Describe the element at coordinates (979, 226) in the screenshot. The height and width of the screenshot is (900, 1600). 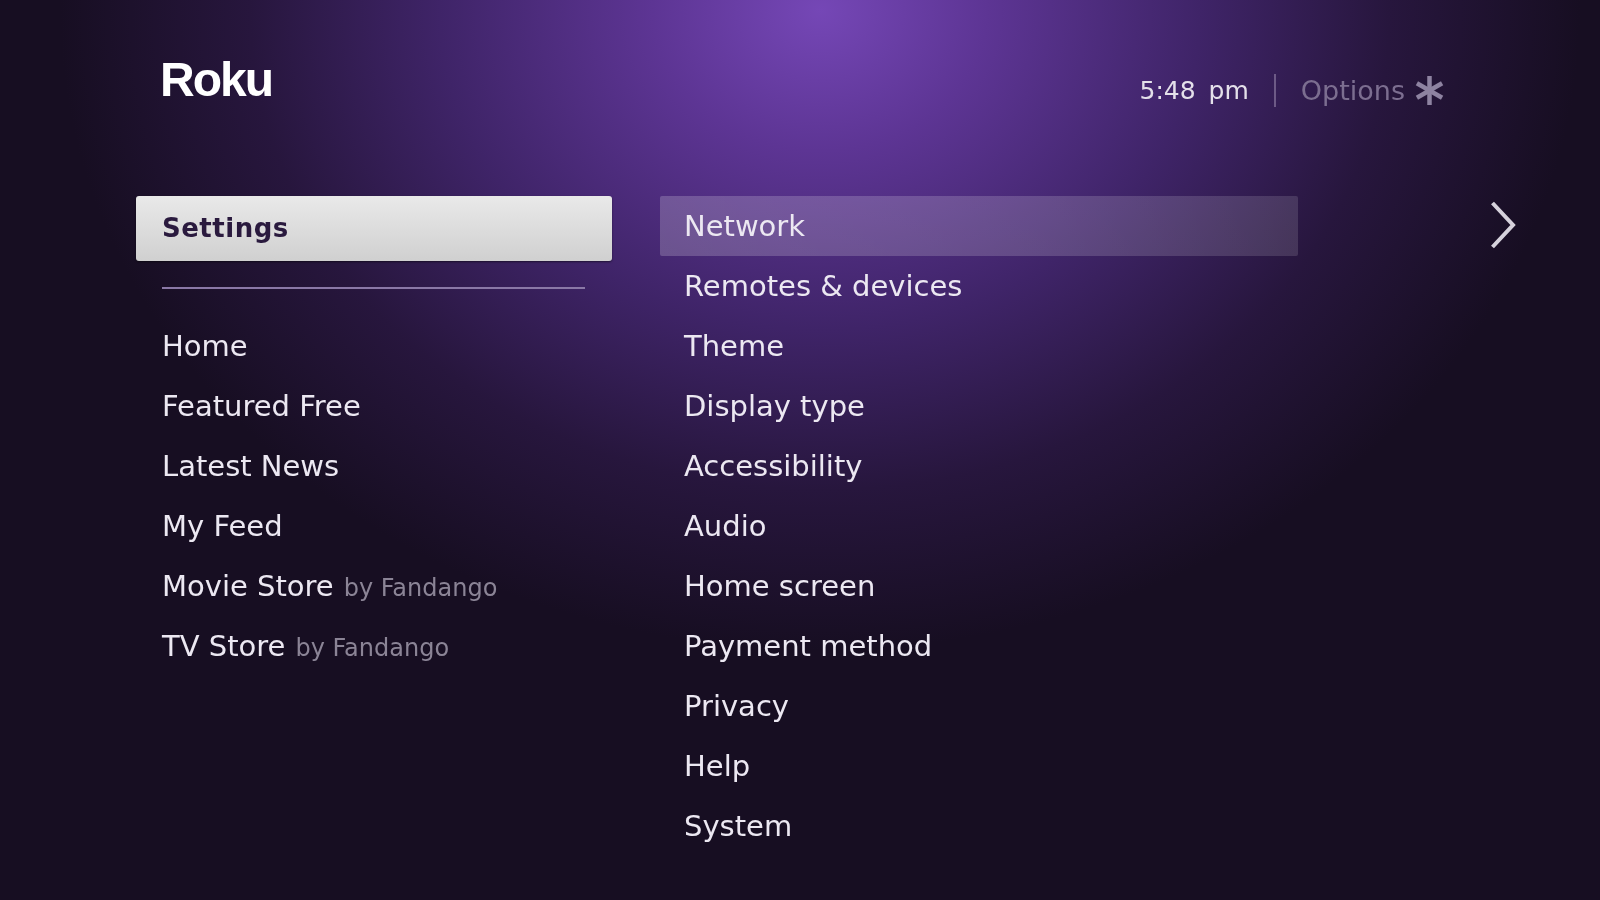
I see `menu-item: Network` at that location.